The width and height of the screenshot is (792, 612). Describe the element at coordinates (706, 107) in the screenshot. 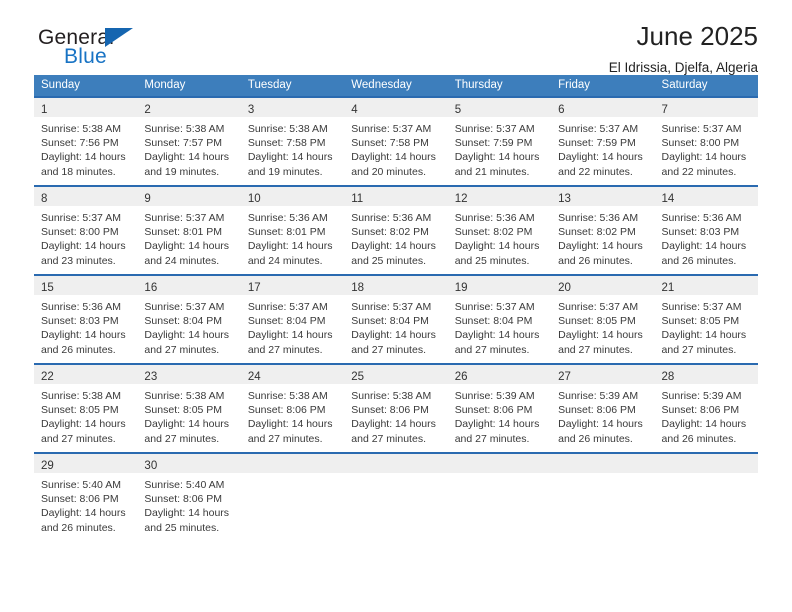

I see `day-number-bar: 7` at that location.